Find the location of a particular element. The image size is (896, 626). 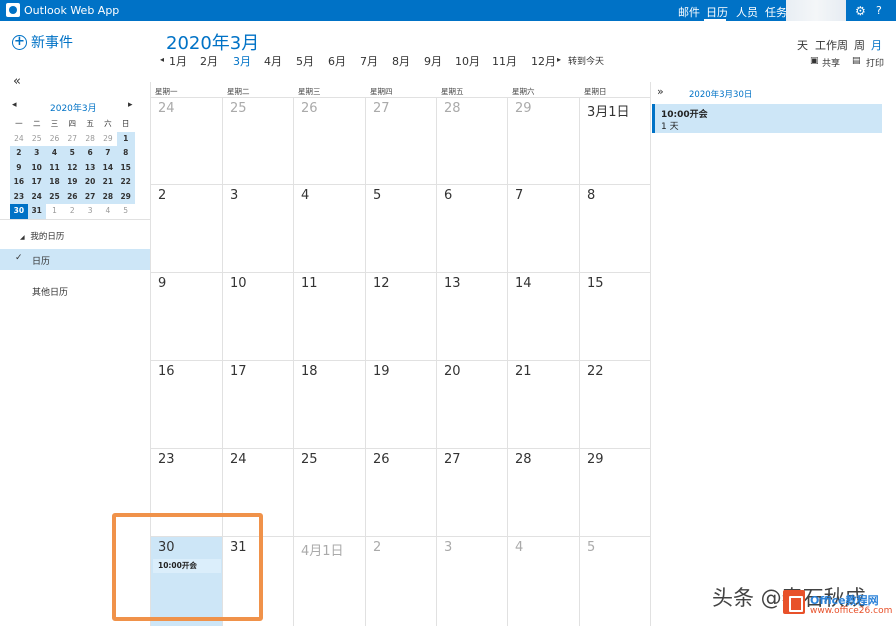

month-jan: 1月 is located at coordinates (178, 61).